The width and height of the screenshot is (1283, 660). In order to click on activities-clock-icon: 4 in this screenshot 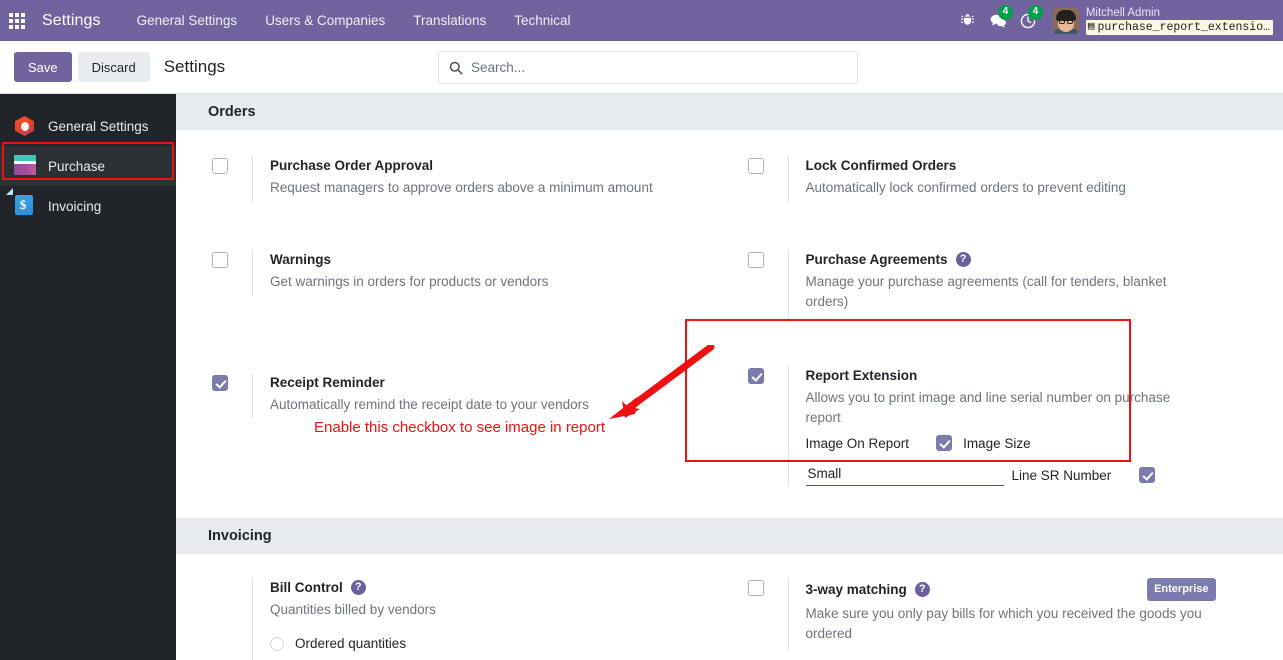, I will do `click(1028, 20)`.